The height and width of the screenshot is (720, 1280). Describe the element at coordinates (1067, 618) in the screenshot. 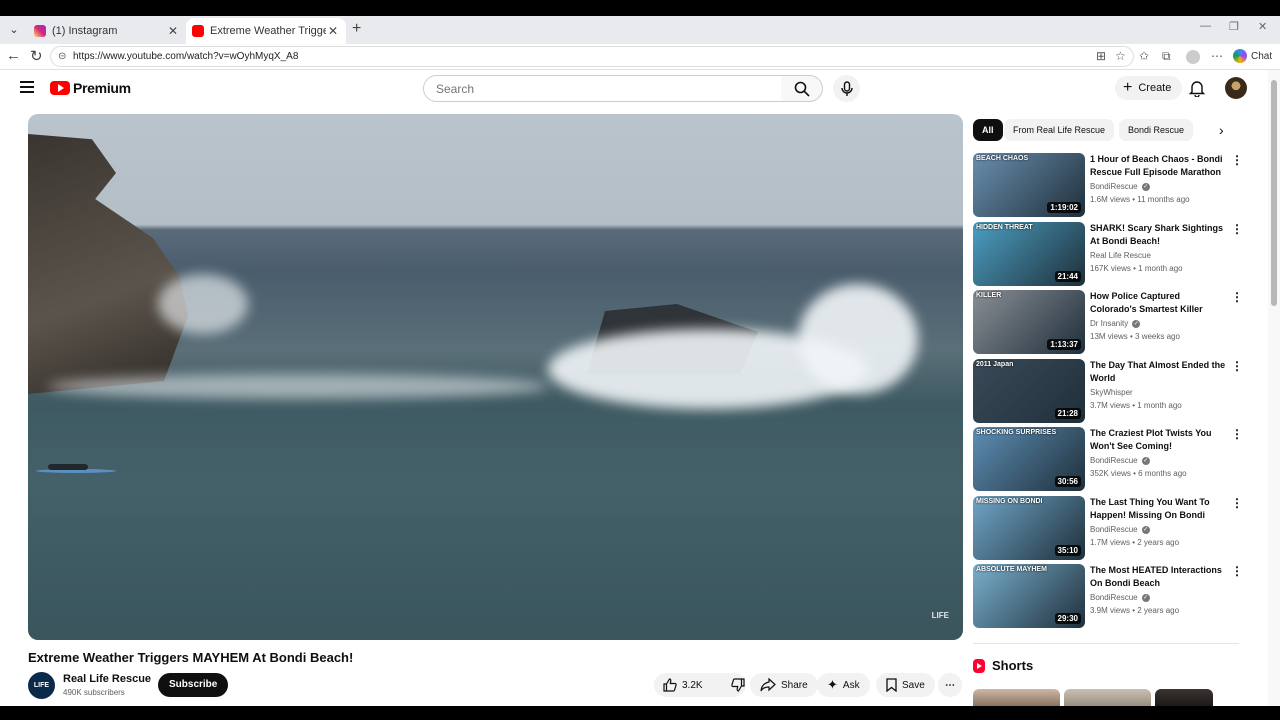

I see `duration-badge: 29:30` at that location.